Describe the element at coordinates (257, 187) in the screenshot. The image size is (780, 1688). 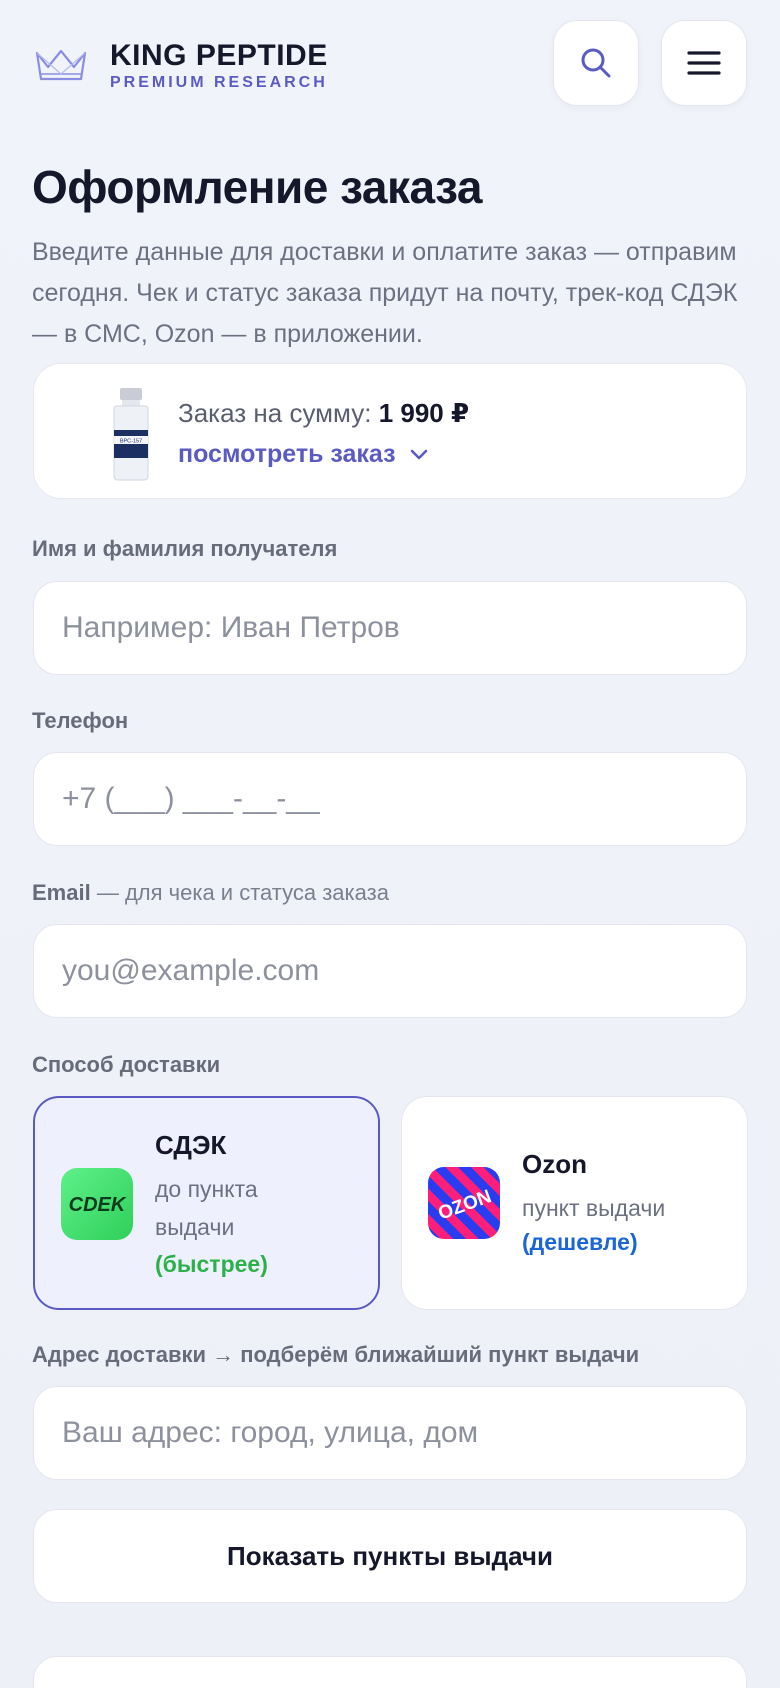
I see `page-title: Оформление заказа` at that location.